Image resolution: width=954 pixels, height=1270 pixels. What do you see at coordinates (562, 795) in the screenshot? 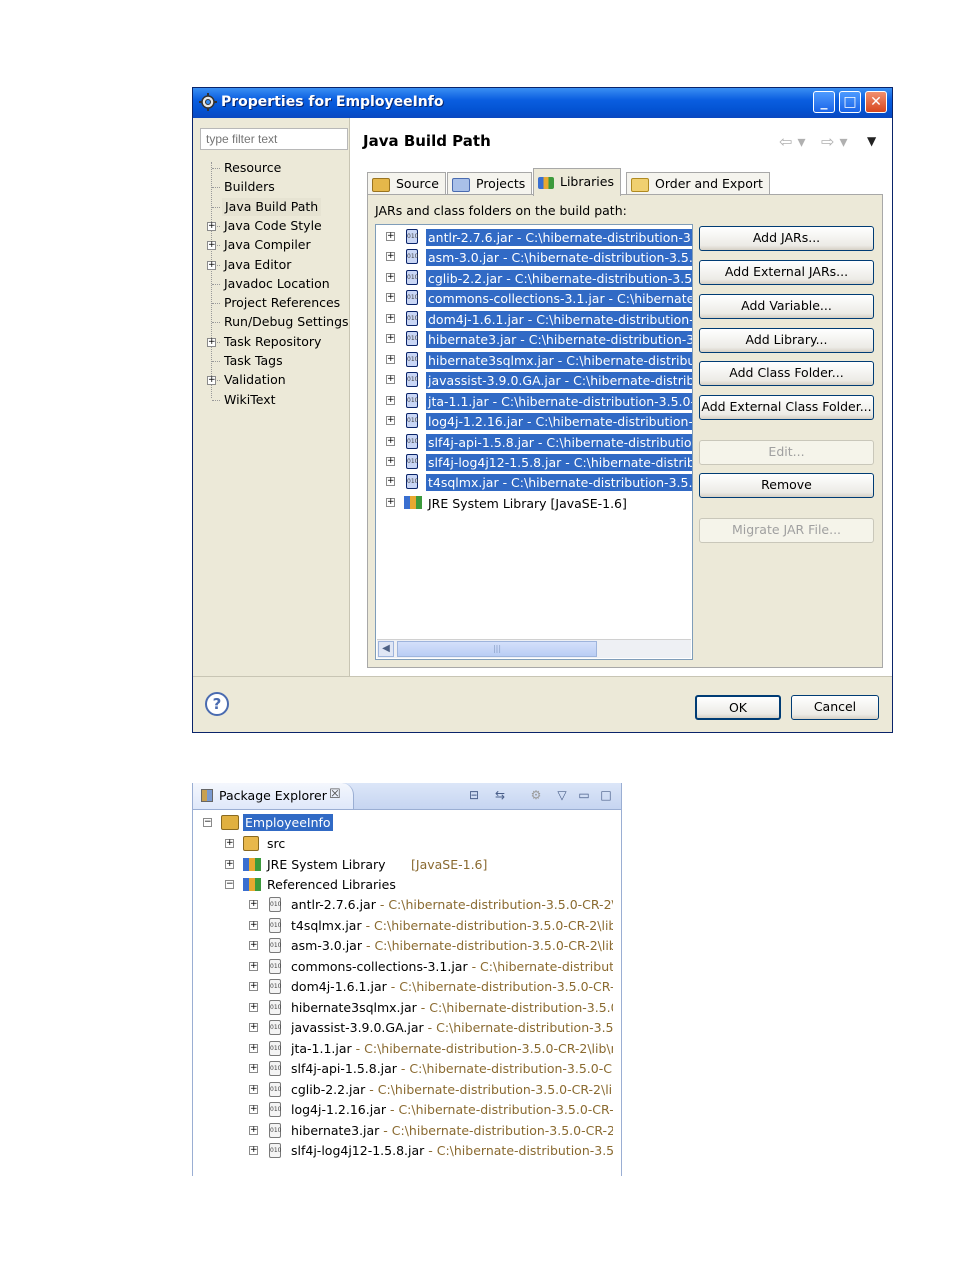
I see `view-menu-icon: ▽` at bounding box center [562, 795].